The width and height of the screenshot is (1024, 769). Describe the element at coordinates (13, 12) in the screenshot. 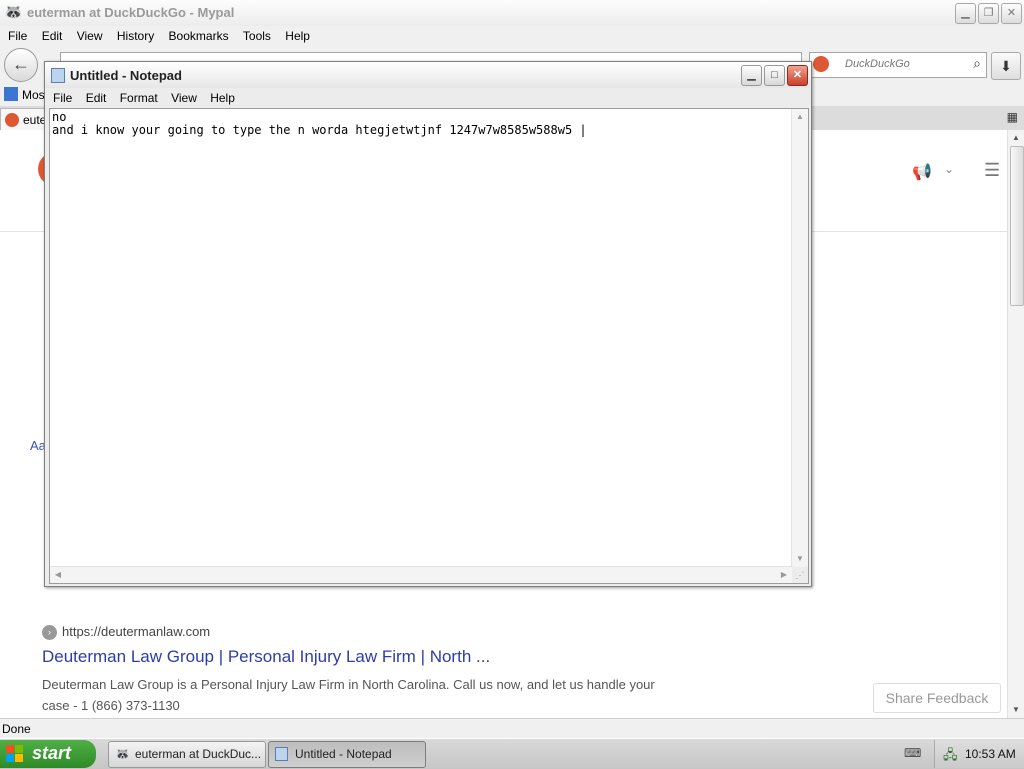

I see `mypal-app-icon: 🦝` at that location.